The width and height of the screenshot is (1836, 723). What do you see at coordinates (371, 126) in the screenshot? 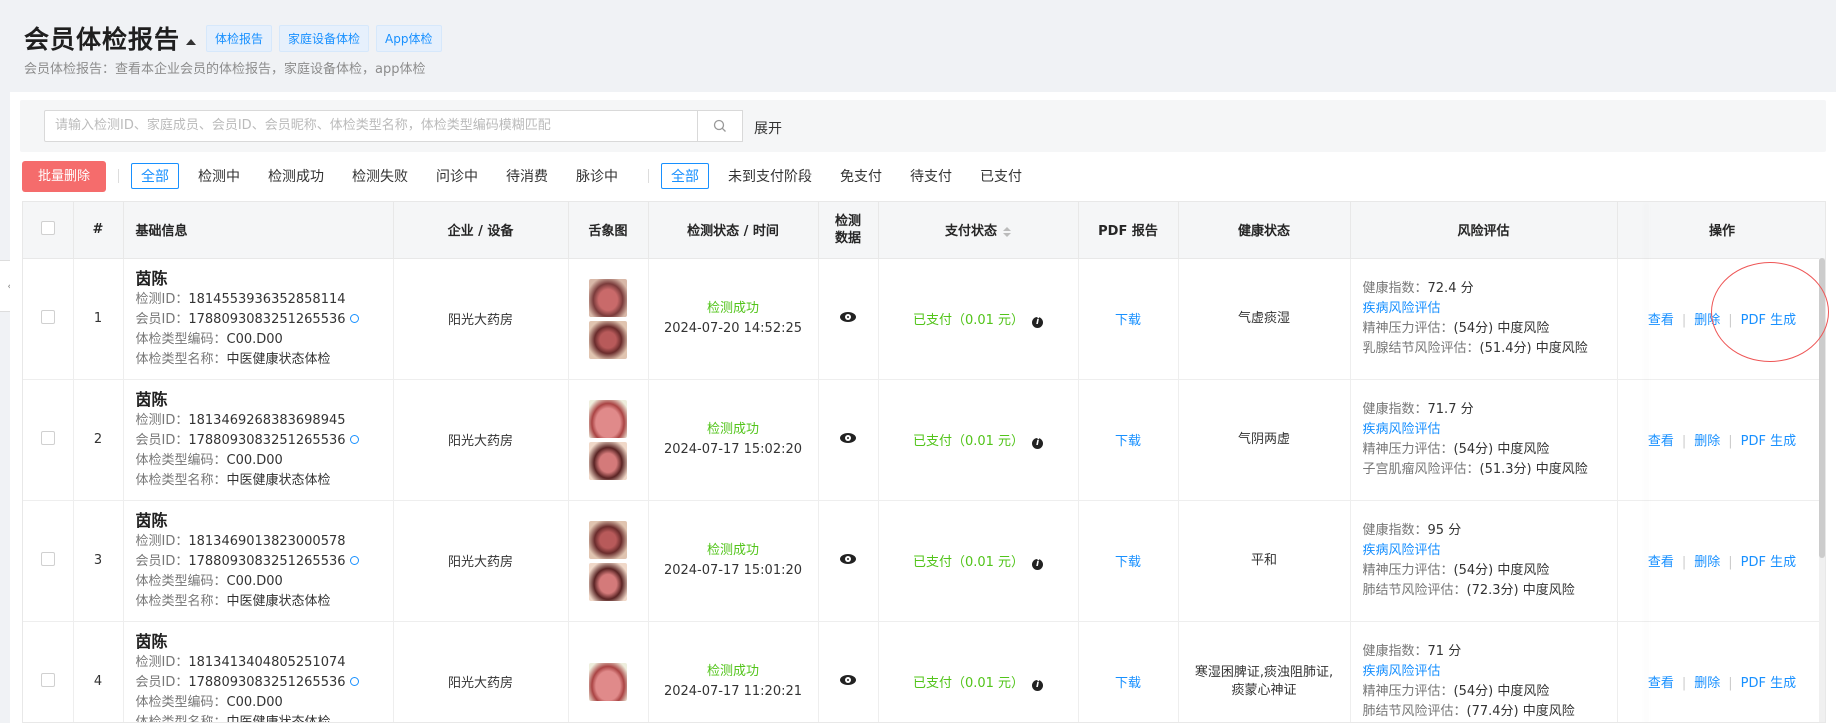
I see `search-input: 请输入检测ID、家庭成员、会员ID、会员昵称、体检类型名称，体检类型编码模糊匹配` at bounding box center [371, 126].